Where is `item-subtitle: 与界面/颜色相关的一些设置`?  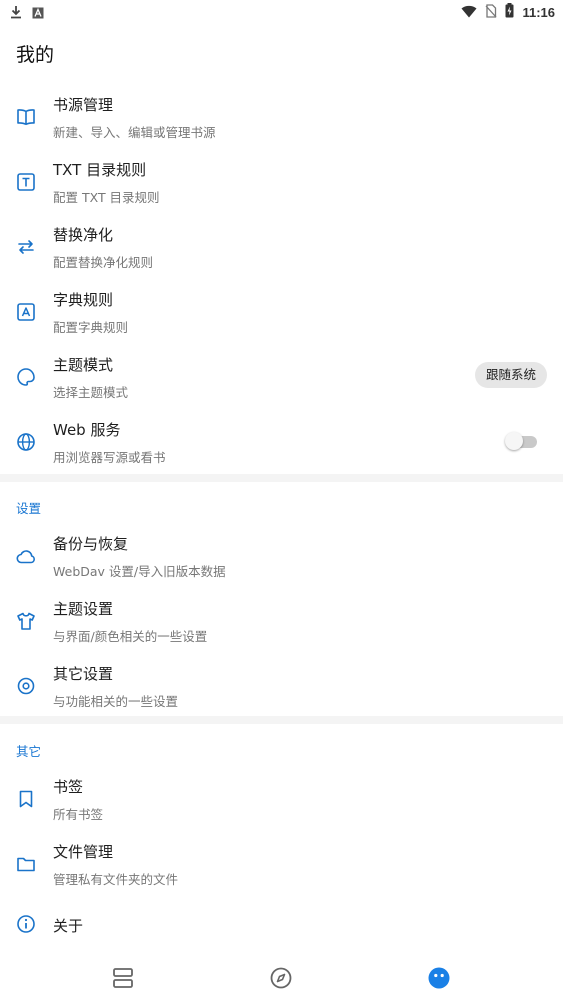 item-subtitle: 与界面/颜色相关的一些设置 is located at coordinates (130, 636).